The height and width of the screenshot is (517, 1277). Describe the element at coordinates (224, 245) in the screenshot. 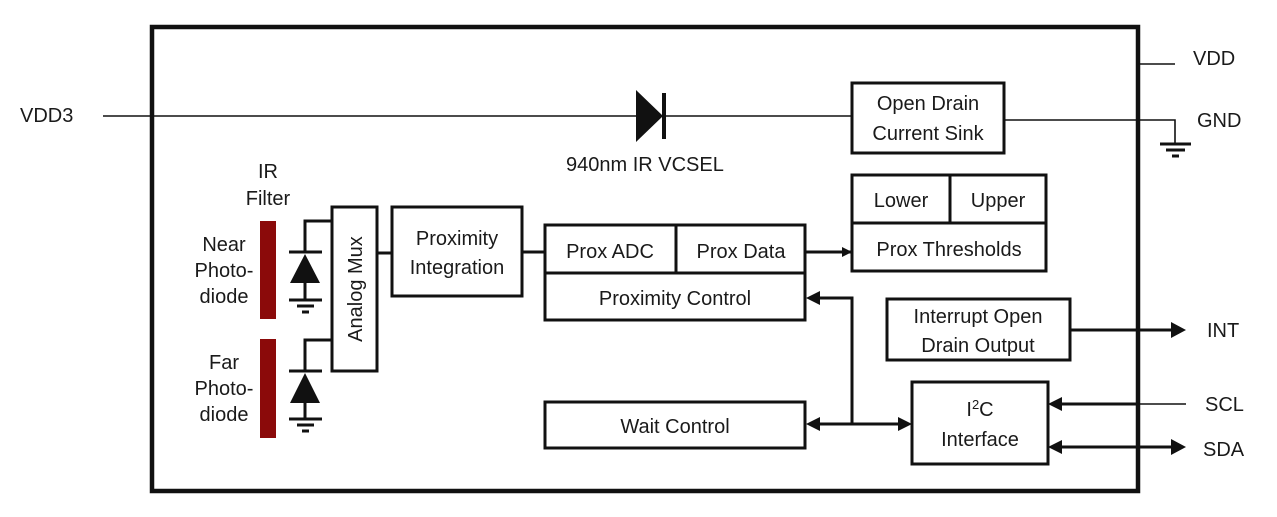

I see `near-photodiode-label-line1: Near` at that location.